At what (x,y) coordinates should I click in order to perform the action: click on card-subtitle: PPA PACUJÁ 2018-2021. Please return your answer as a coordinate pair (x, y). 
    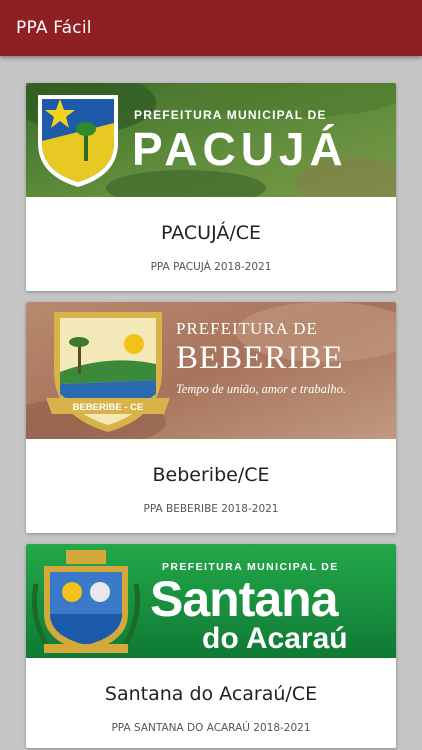
    Looking at the image, I should click on (211, 267).